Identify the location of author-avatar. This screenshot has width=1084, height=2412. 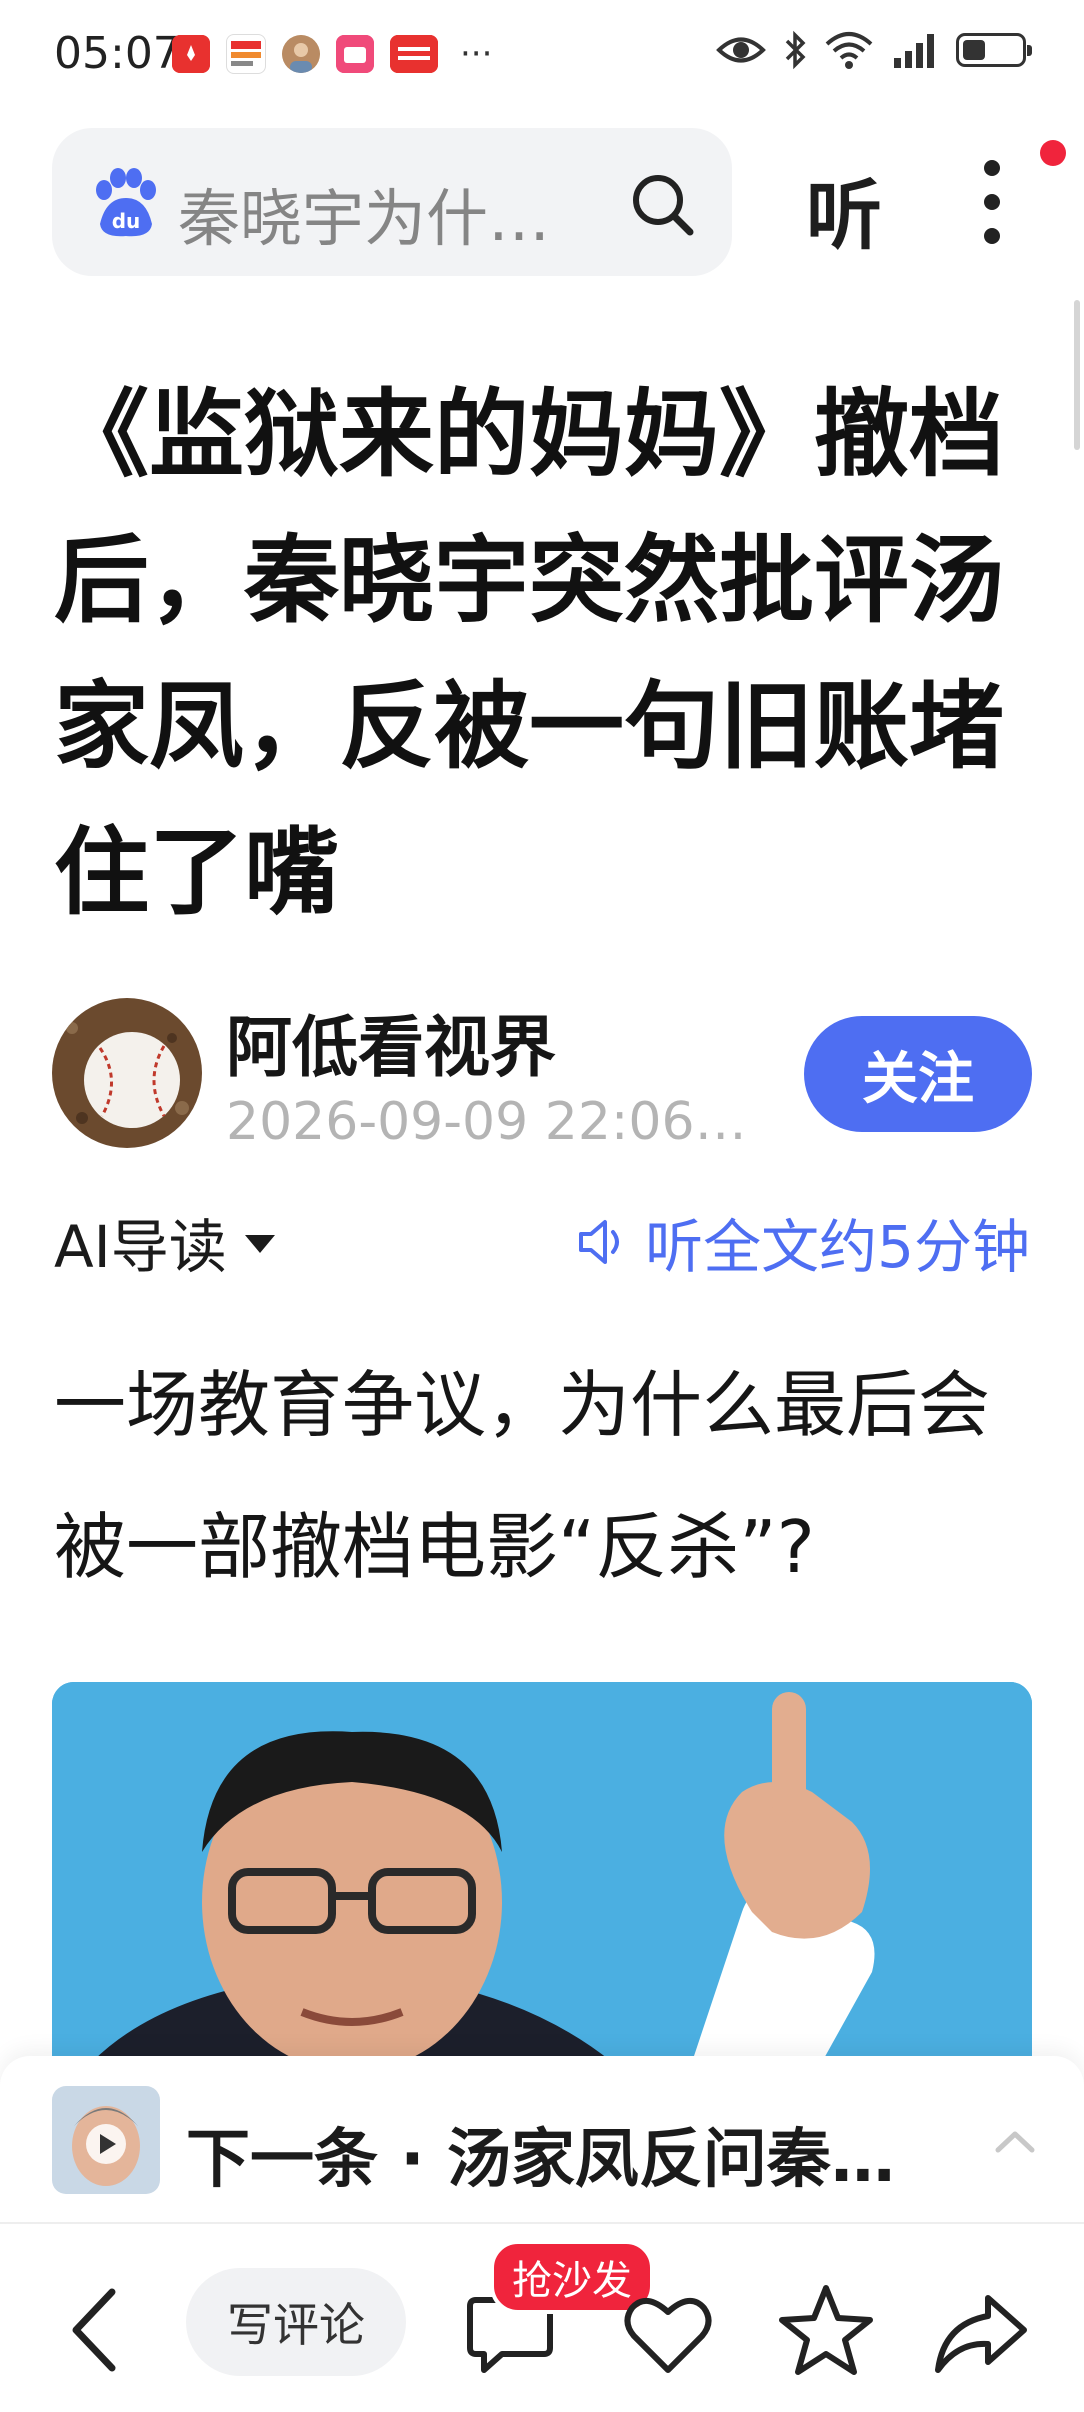
(127, 1073).